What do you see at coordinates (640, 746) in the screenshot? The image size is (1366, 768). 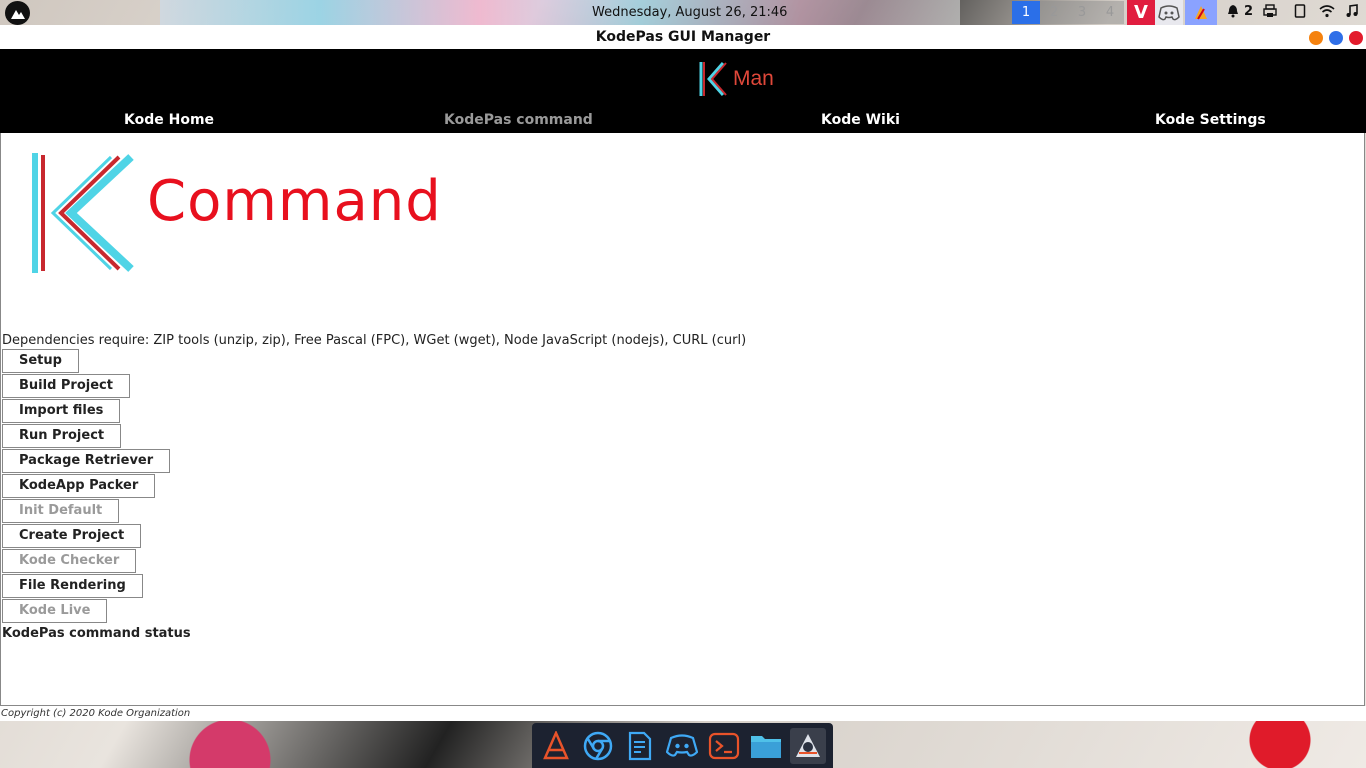 I see `text-editor-icon` at bounding box center [640, 746].